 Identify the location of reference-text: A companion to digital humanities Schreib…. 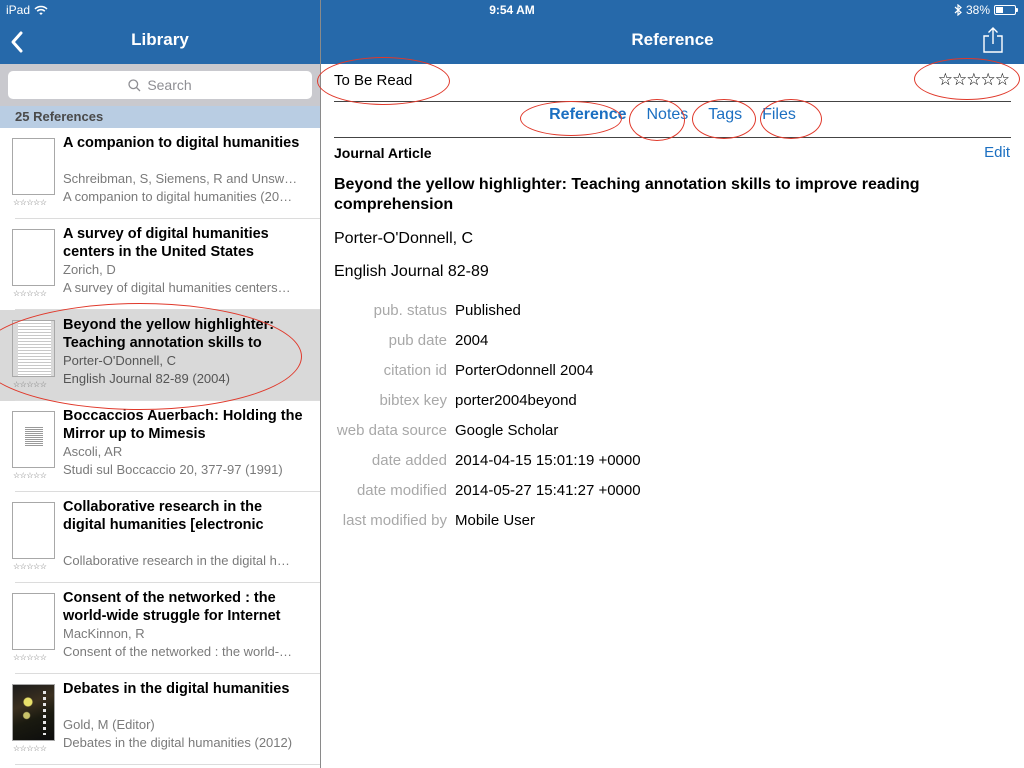
(184, 170).